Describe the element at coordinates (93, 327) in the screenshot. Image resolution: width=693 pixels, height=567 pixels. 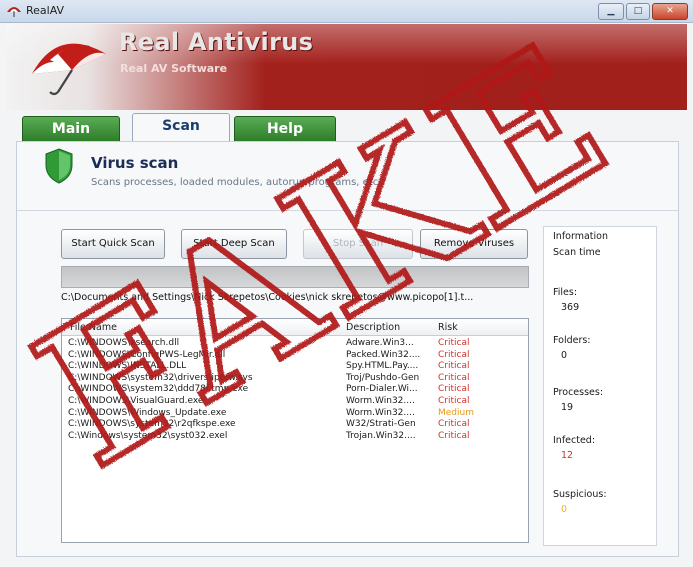
I see `column-file-name: File Name` at that location.